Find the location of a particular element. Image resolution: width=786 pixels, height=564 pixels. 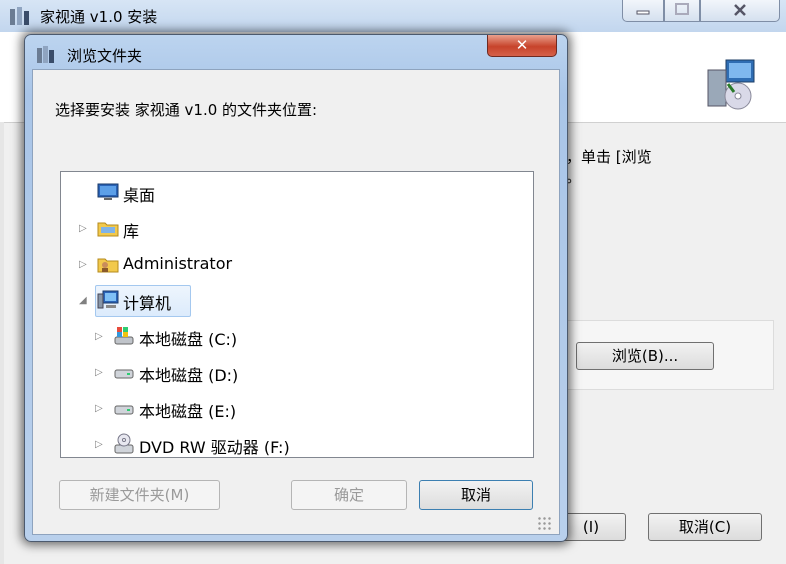

tree-item: ▷ DVD RW 驱动器 (F:) is located at coordinates (289, 442).